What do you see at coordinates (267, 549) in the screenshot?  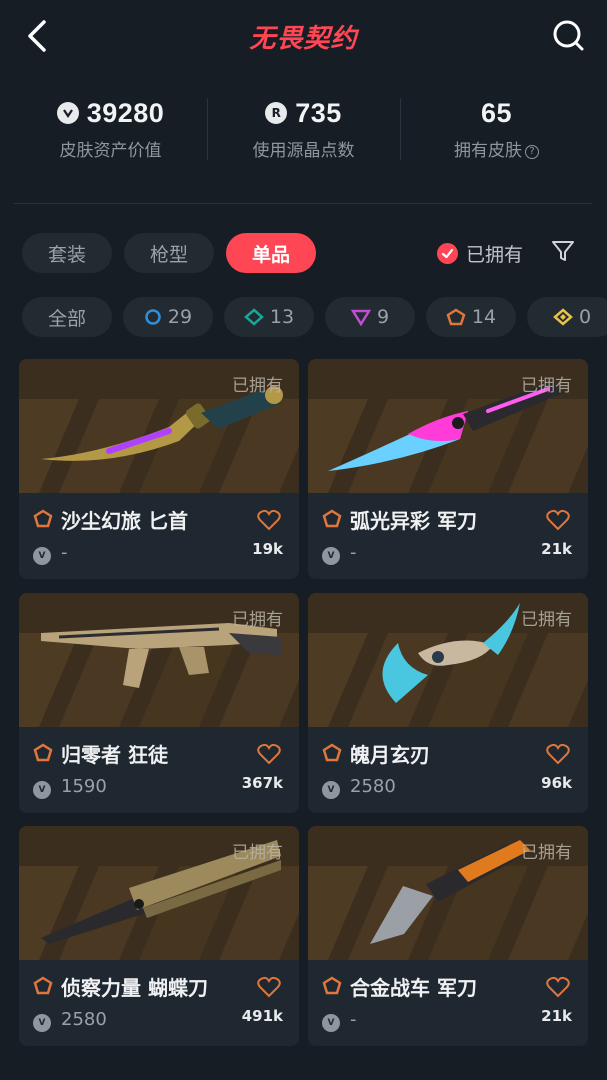 I see `like-count: 19k` at bounding box center [267, 549].